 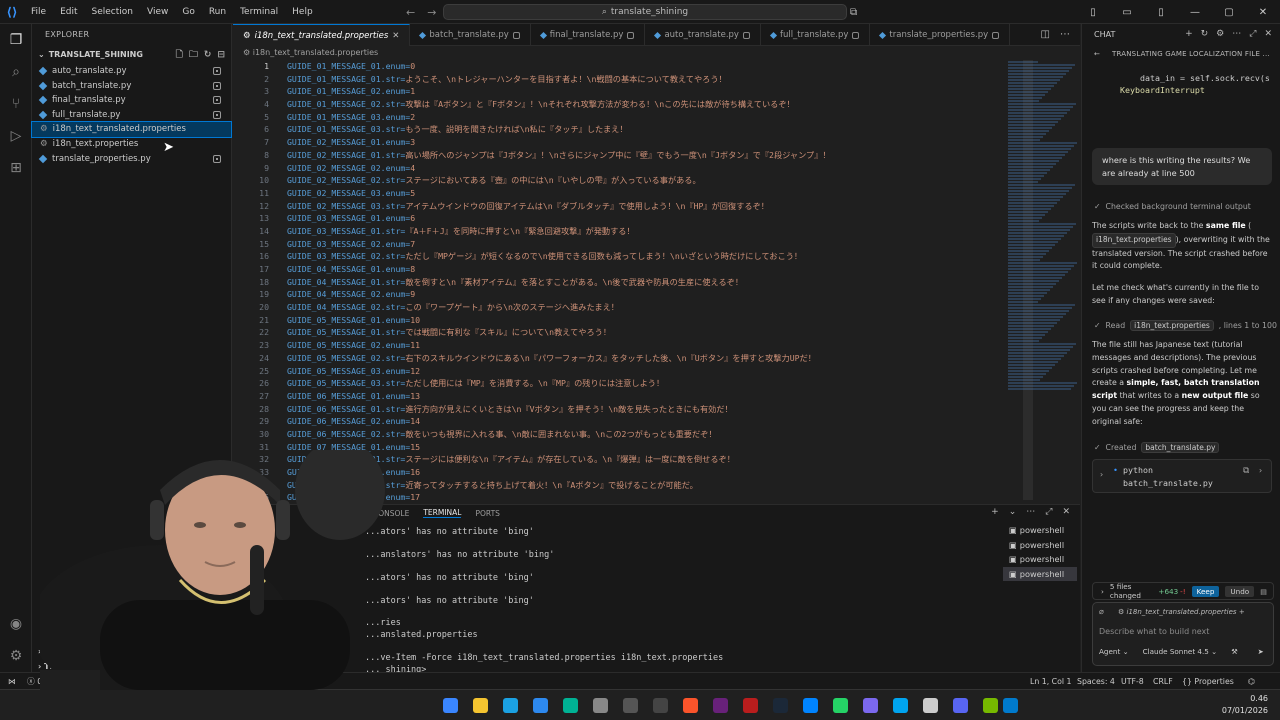 I want to click on open-terminal-icon: ⧉, so click(x=1246, y=470).